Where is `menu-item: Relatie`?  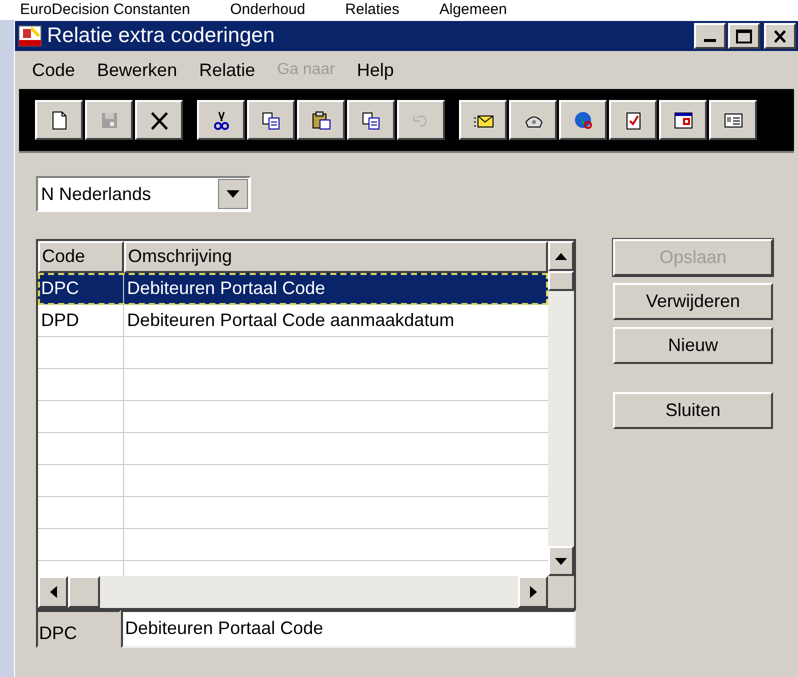 menu-item: Relatie is located at coordinates (227, 70).